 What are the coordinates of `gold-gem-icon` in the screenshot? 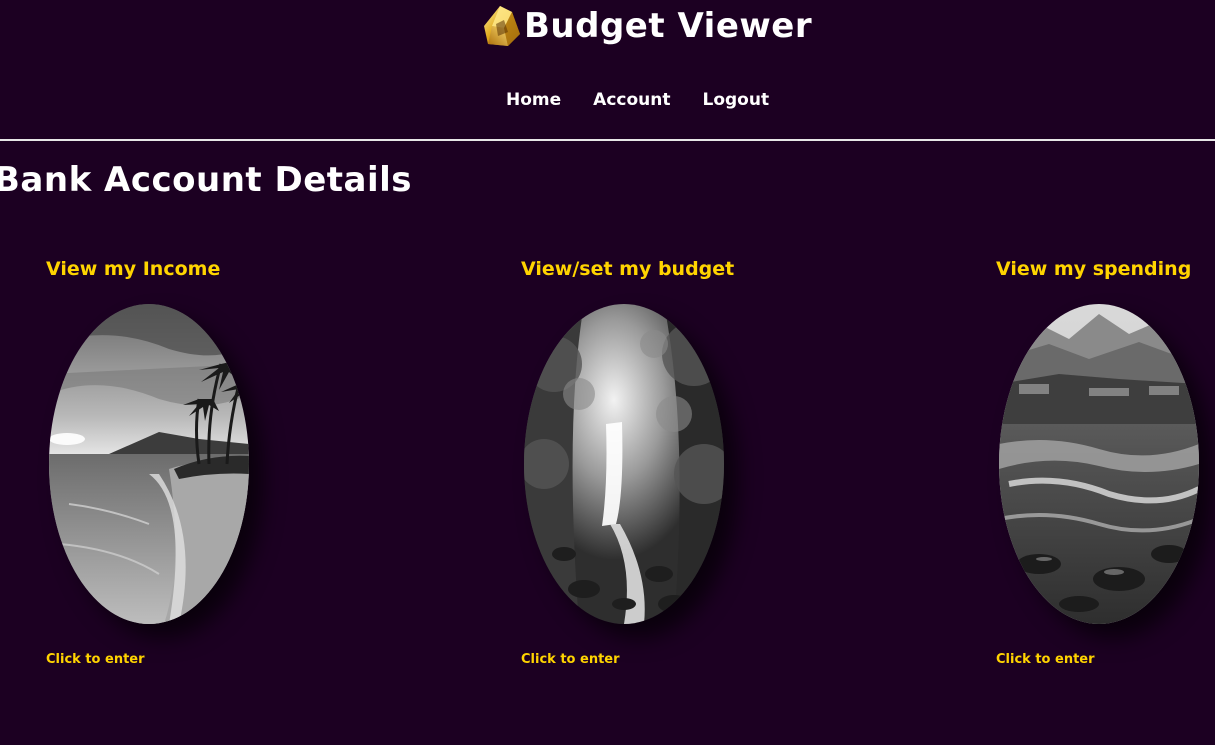 It's located at (502, 26).